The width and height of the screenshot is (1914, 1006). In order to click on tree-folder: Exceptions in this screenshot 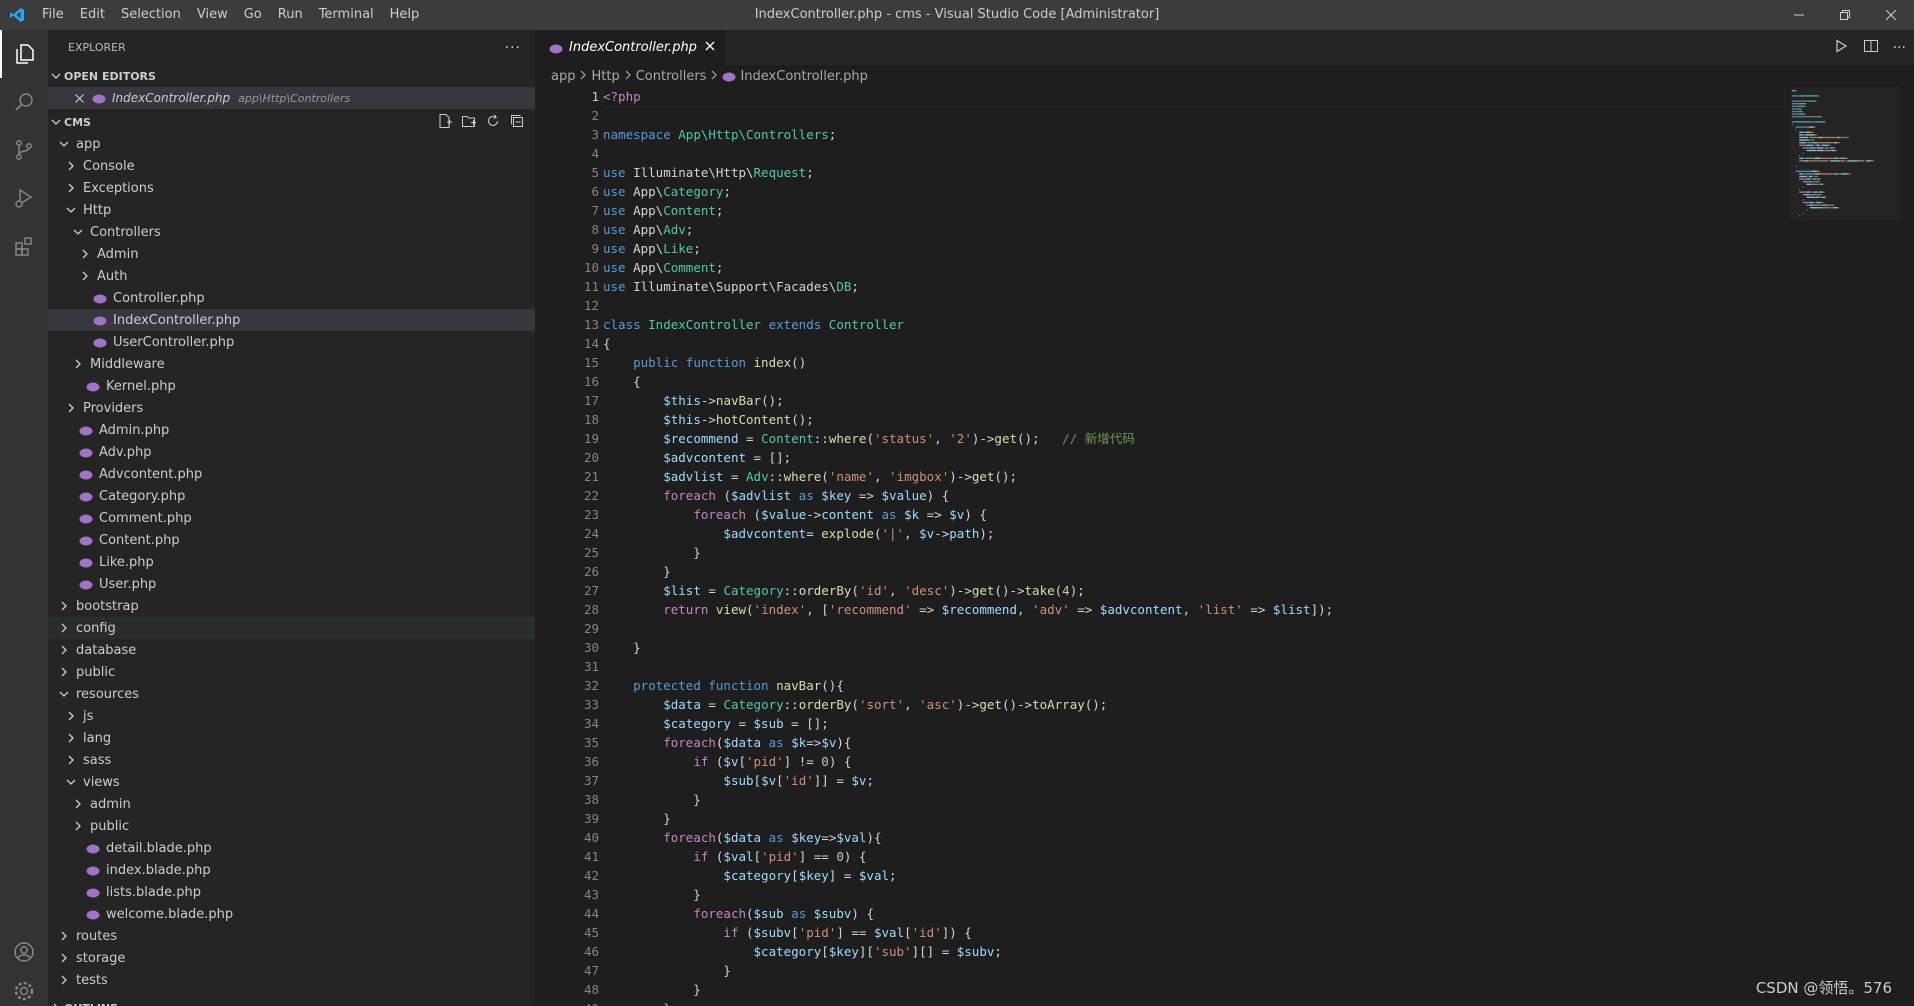, I will do `click(291, 188)`.